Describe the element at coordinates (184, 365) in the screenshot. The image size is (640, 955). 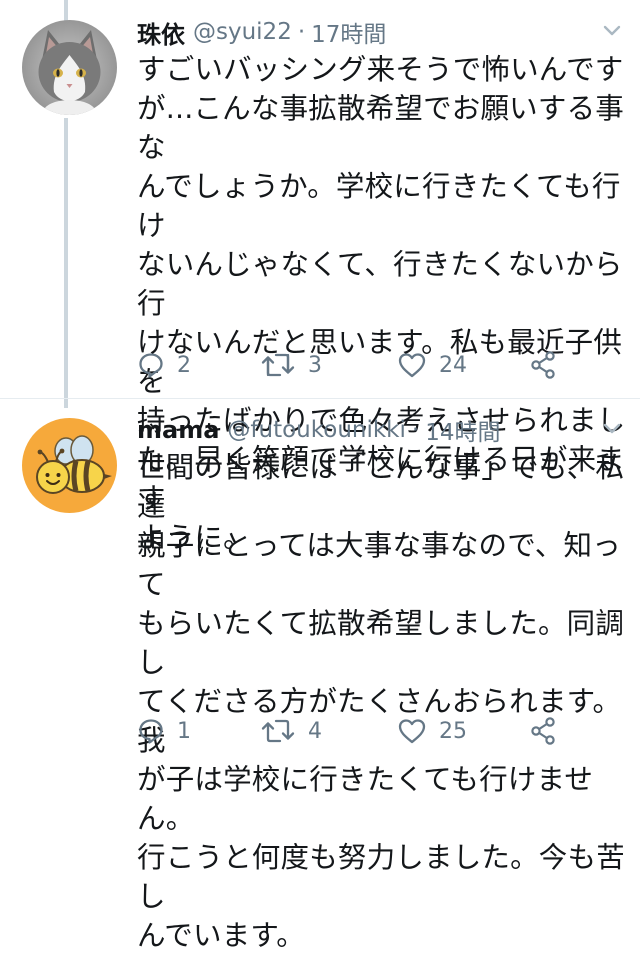
I see `reply-count: 2` at that location.